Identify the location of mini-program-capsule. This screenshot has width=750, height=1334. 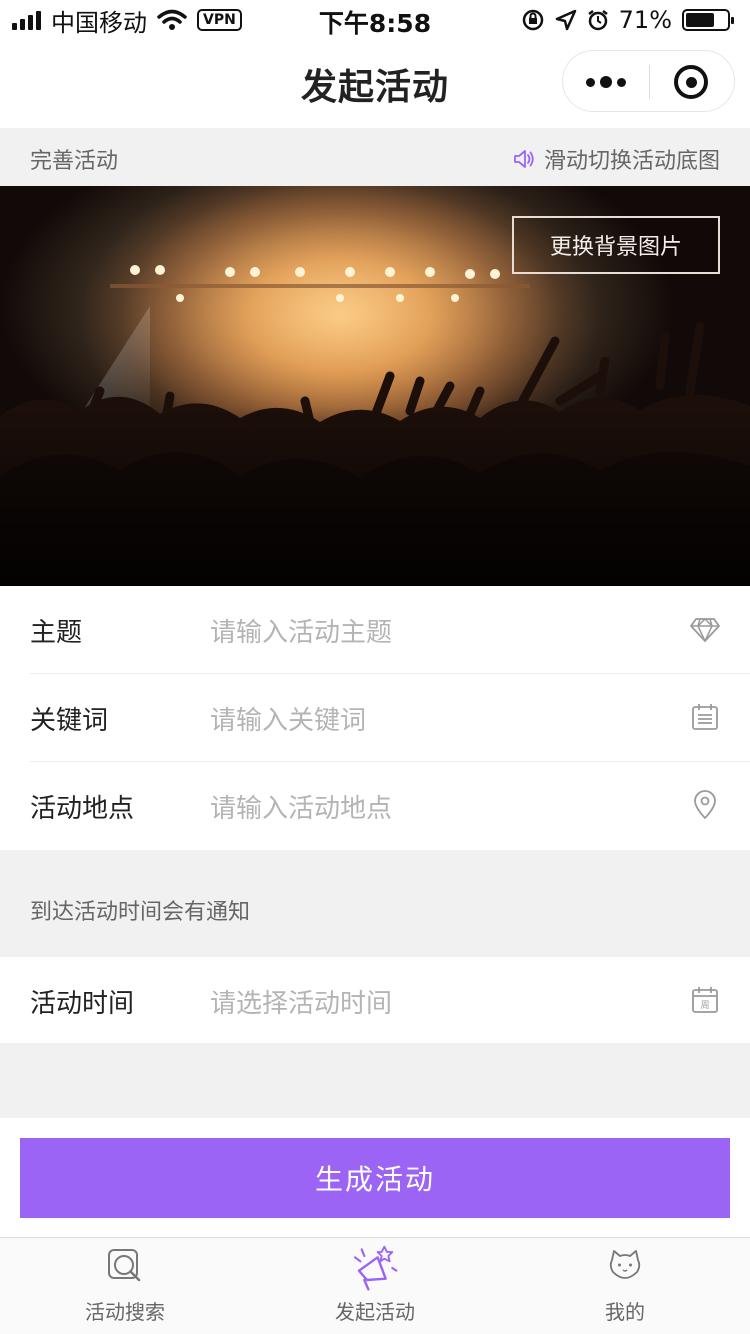
(648, 81).